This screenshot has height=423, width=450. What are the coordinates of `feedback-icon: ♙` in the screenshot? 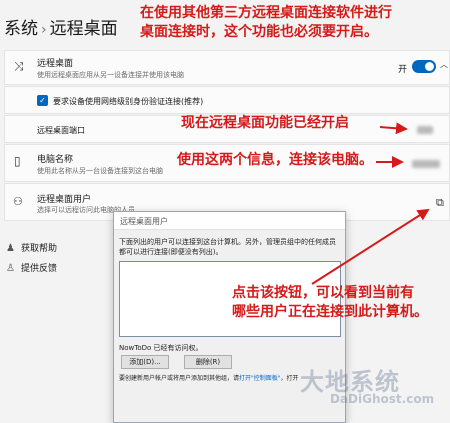 It's located at (10, 268).